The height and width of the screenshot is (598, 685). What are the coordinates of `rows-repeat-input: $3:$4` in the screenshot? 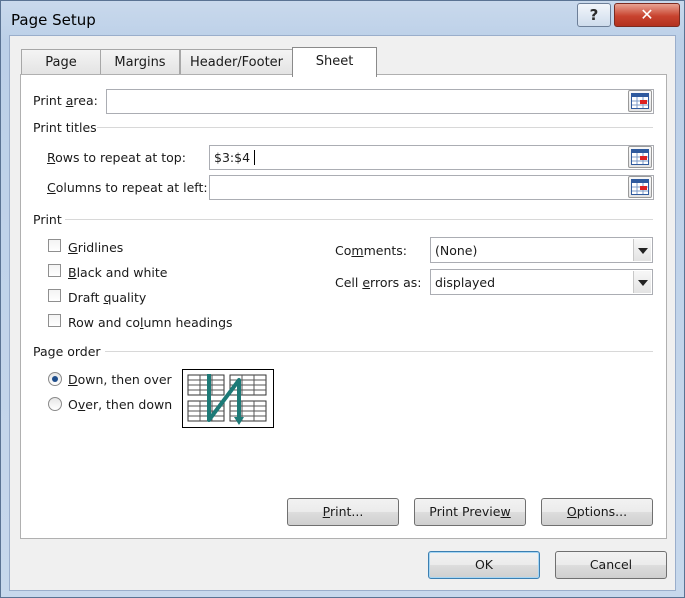 It's located at (431, 157).